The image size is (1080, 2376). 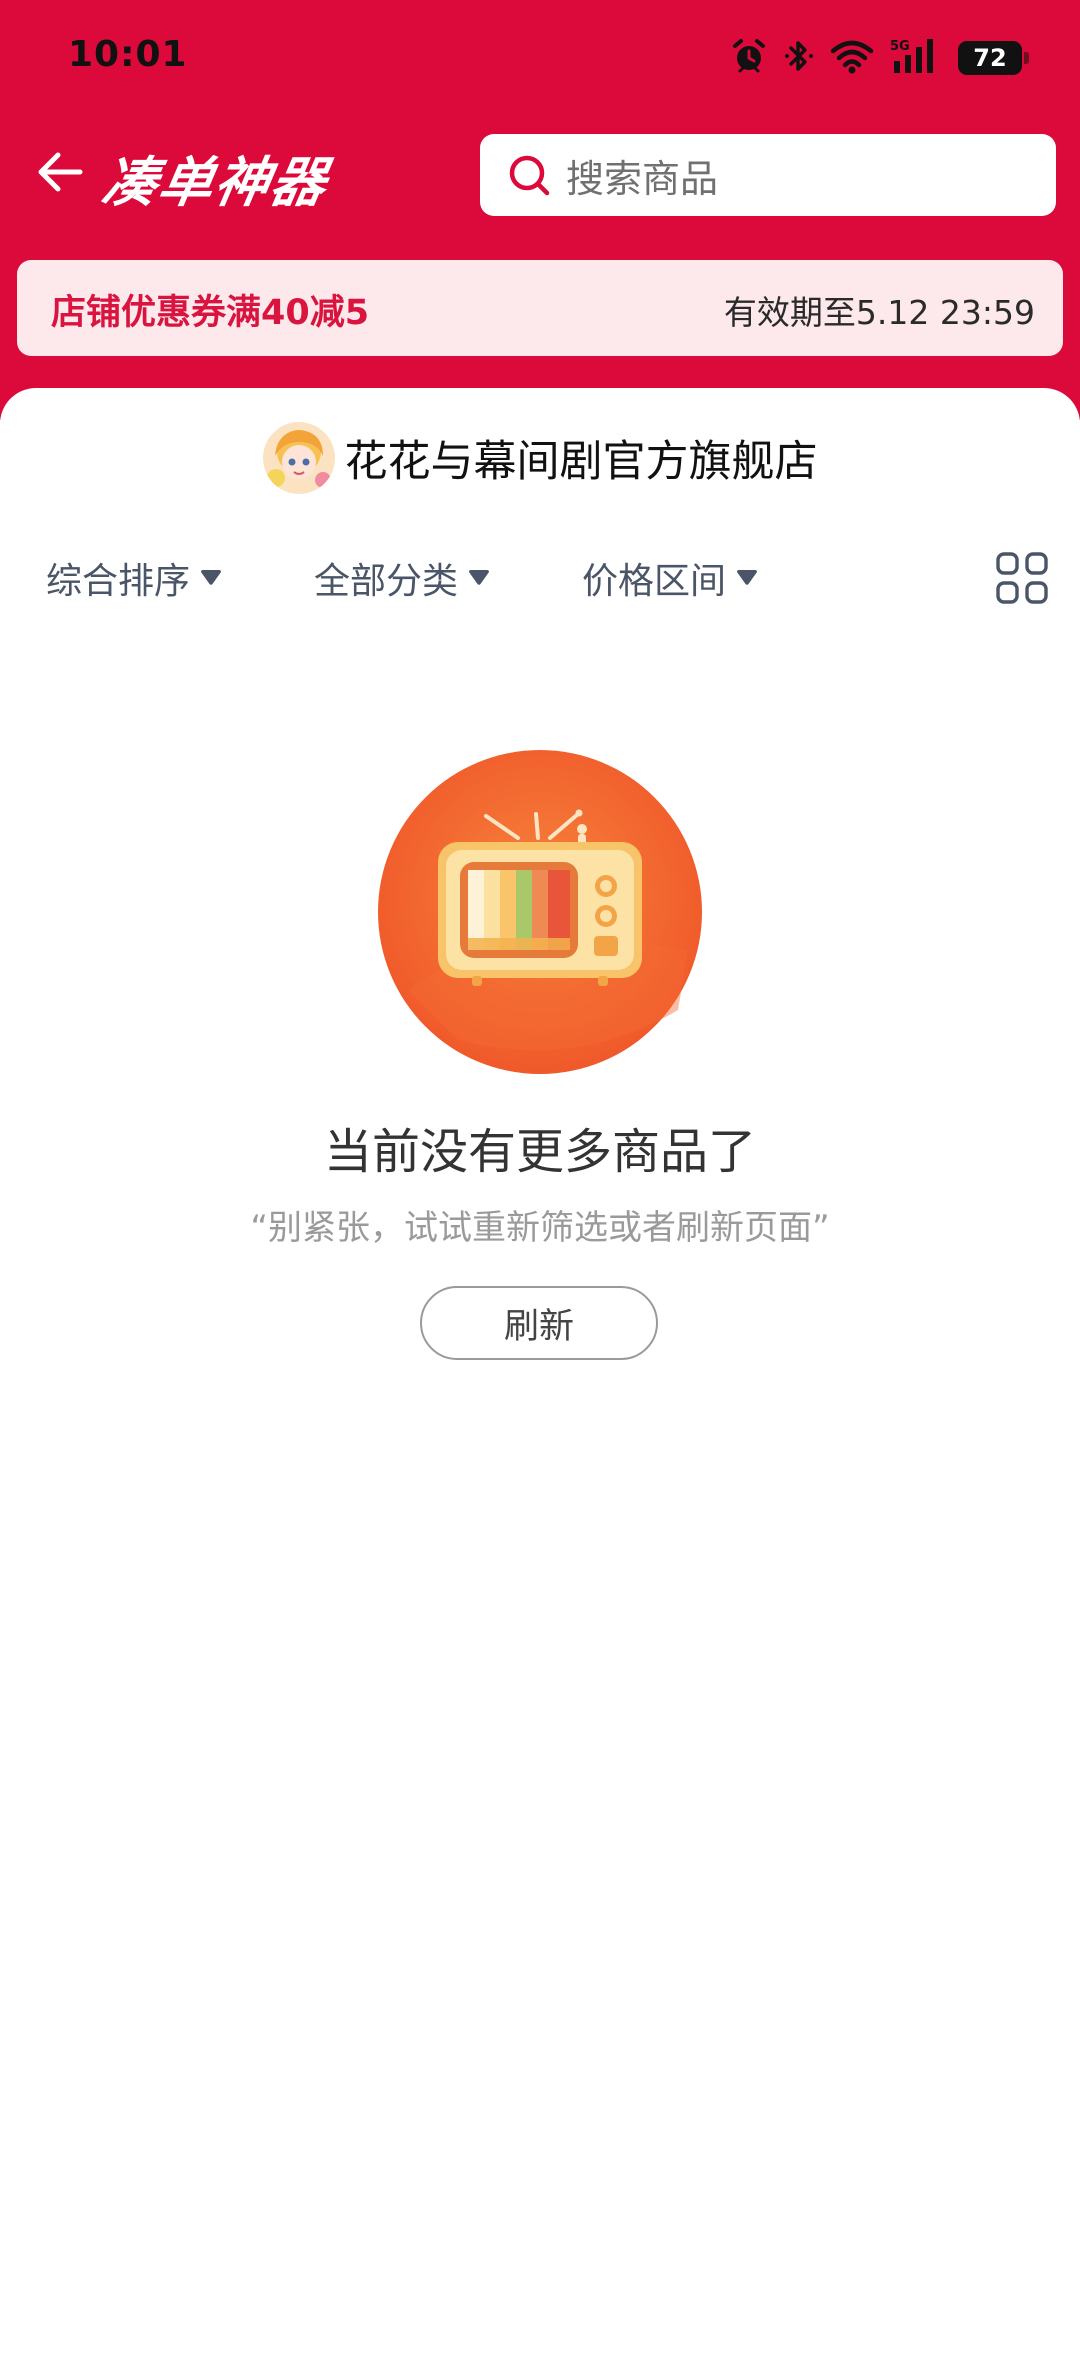 I want to click on battery-tip, so click(x=1026, y=58).